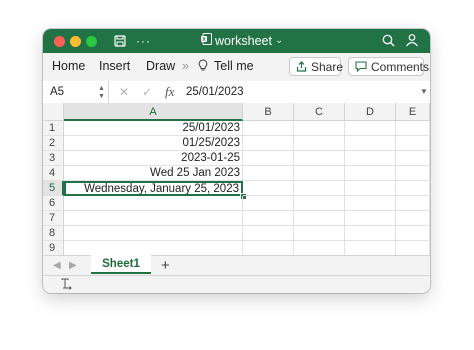  Describe the element at coordinates (268, 128) in the screenshot. I see `cell-b1` at that location.